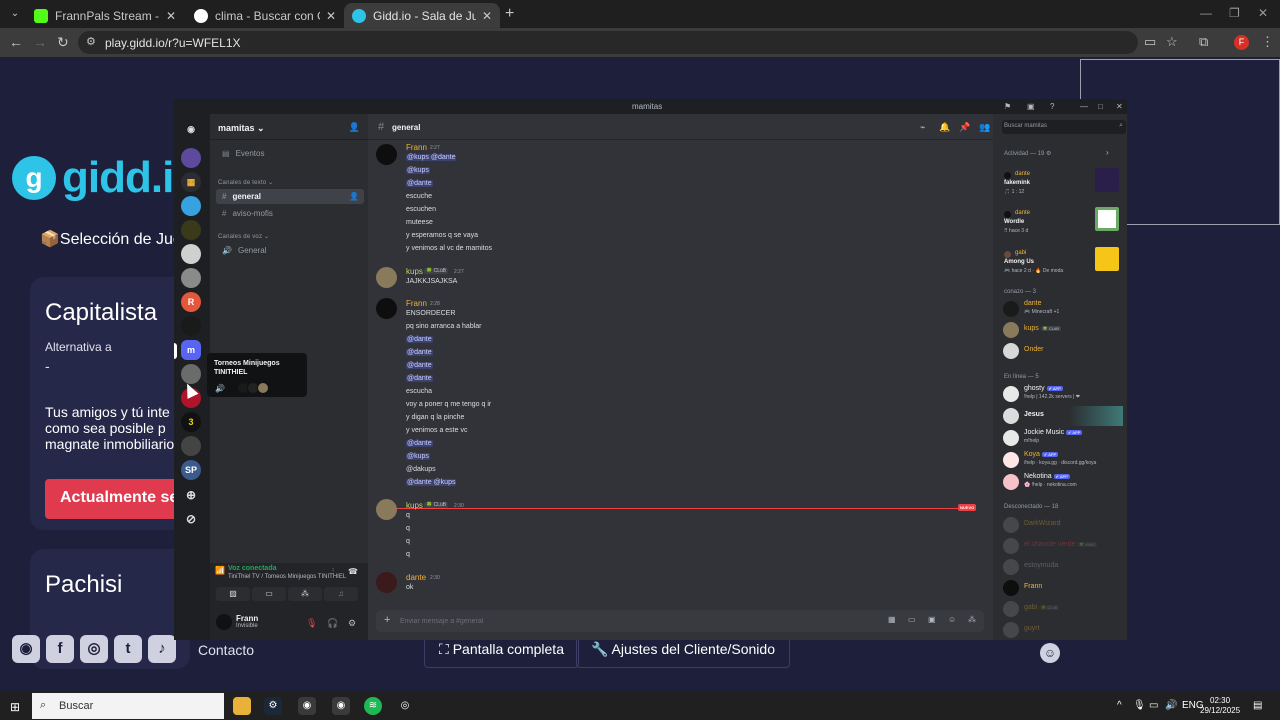 The height and width of the screenshot is (720, 1280). Describe the element at coordinates (1064, 264) in the screenshot. I see `activity-card: gabi Among Us 🎮 hace 2 d · 🔥 De moda` at that location.